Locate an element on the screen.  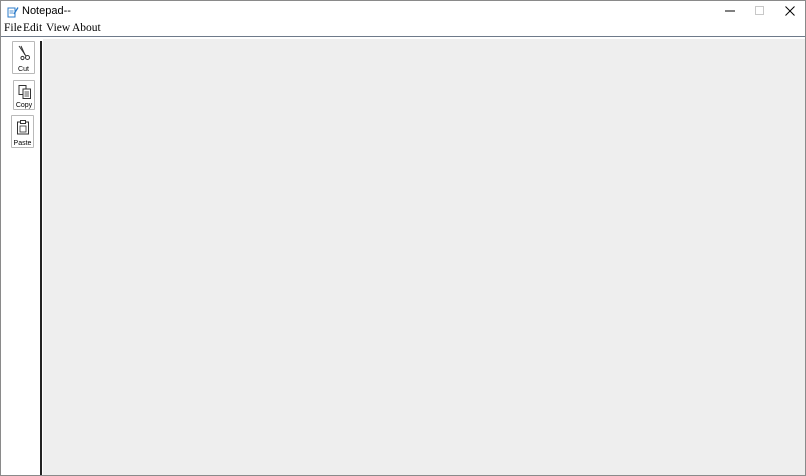
notepad-app-icon is located at coordinates (13, 11).